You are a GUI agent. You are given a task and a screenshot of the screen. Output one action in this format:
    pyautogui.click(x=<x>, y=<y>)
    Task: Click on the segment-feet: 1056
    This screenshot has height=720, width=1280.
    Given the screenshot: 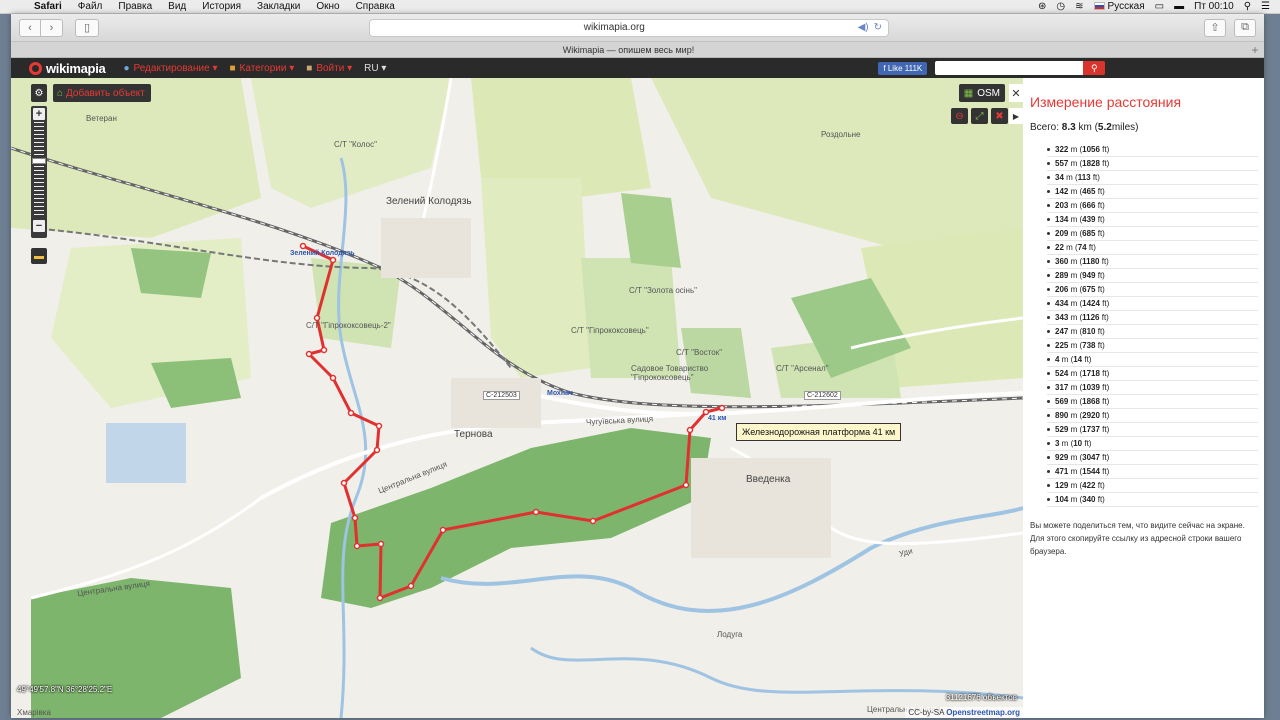 What is the action you would take?
    pyautogui.click(x=1091, y=149)
    